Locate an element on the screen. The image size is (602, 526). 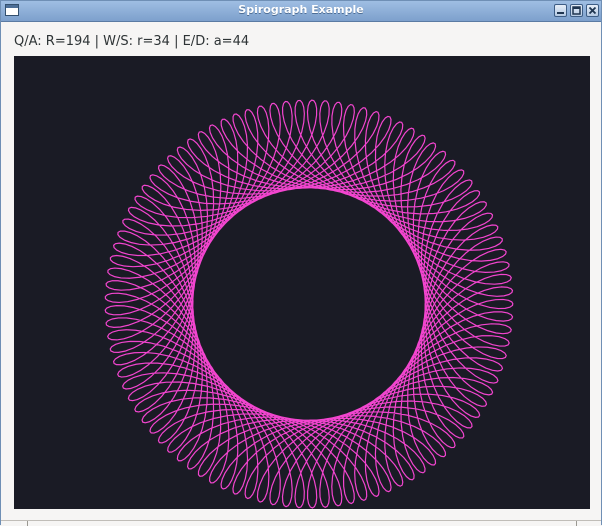
bottom-edge is located at coordinates (301, 523).